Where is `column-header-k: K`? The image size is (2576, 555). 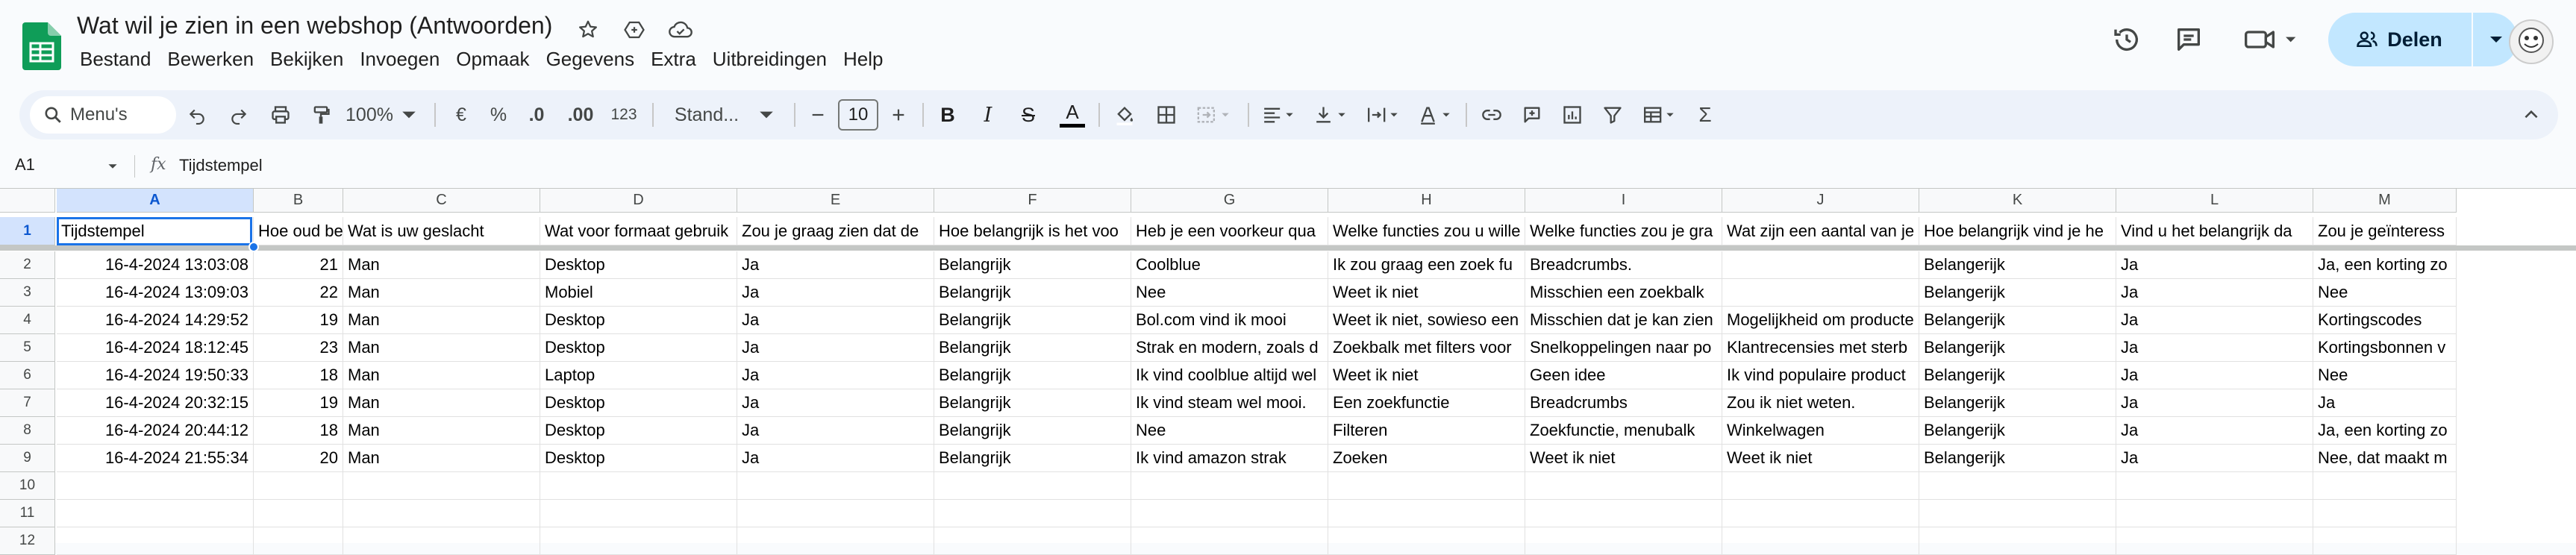
column-header-k: K is located at coordinates (2017, 201).